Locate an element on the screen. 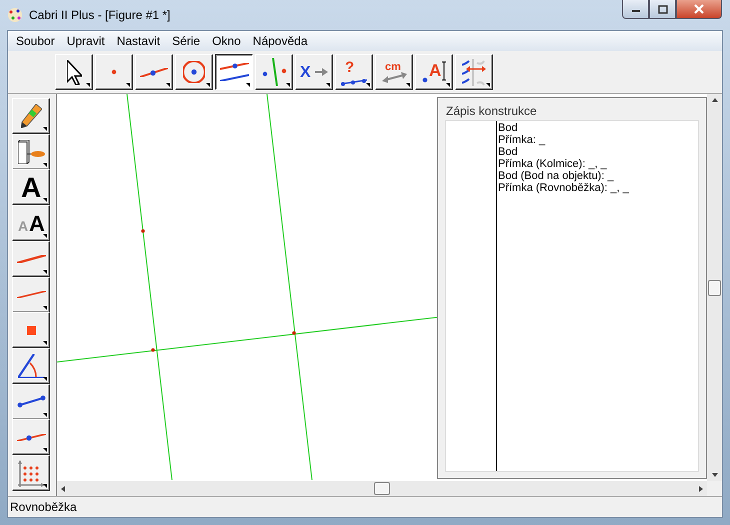 The height and width of the screenshot is (525, 730). transform-tool-button: X is located at coordinates (314, 72).